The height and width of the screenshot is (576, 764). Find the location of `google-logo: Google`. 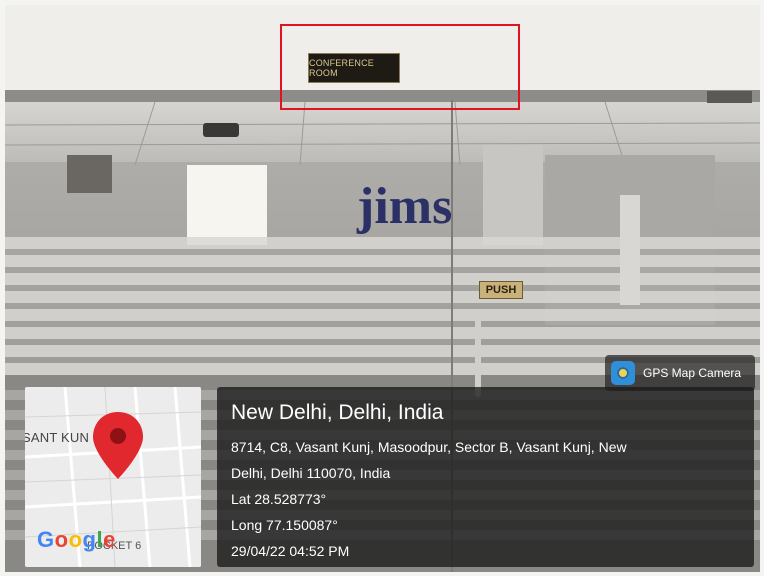

google-logo: Google is located at coordinates (76, 539).